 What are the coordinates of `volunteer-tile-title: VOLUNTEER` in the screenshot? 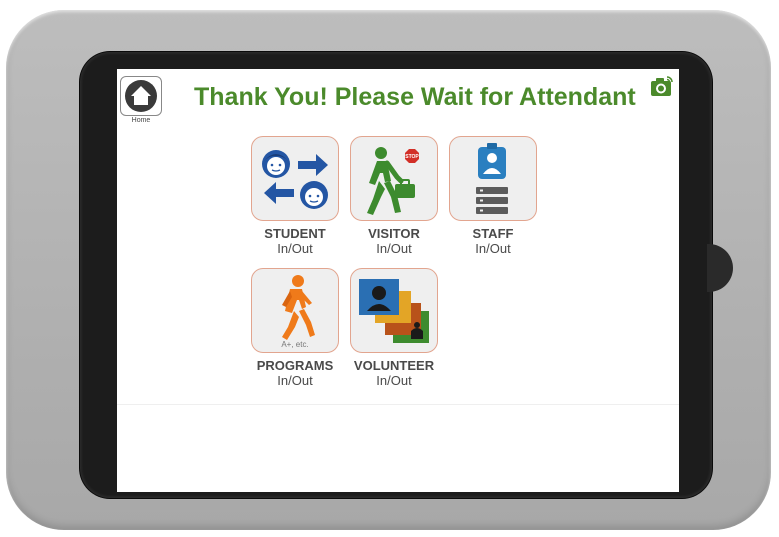 It's located at (394, 365).